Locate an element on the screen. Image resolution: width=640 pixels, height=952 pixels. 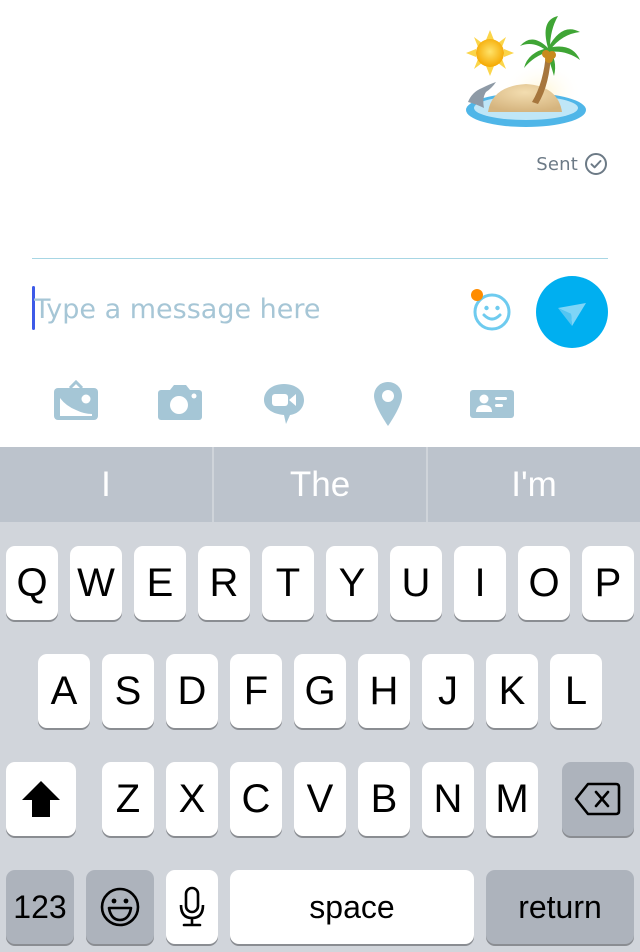
location-button is located at coordinates (388, 404).